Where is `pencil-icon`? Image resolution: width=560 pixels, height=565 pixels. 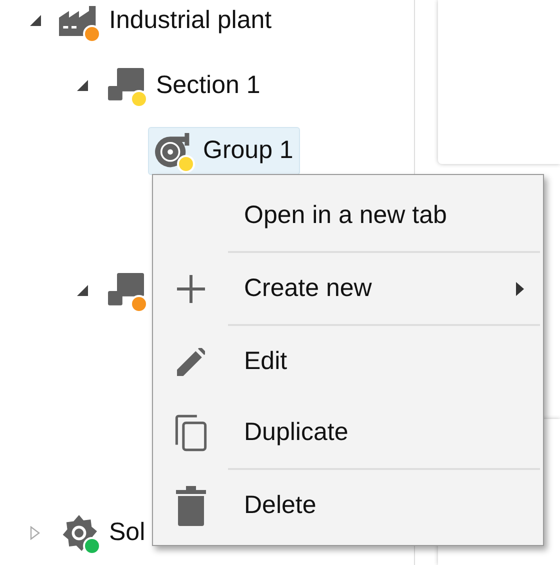
pencil-icon is located at coordinates (190, 362).